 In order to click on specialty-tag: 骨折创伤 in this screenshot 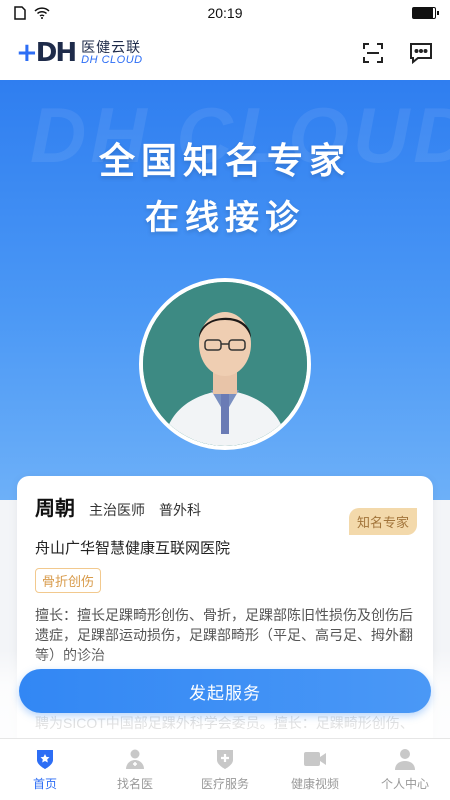, I will do `click(68, 580)`.